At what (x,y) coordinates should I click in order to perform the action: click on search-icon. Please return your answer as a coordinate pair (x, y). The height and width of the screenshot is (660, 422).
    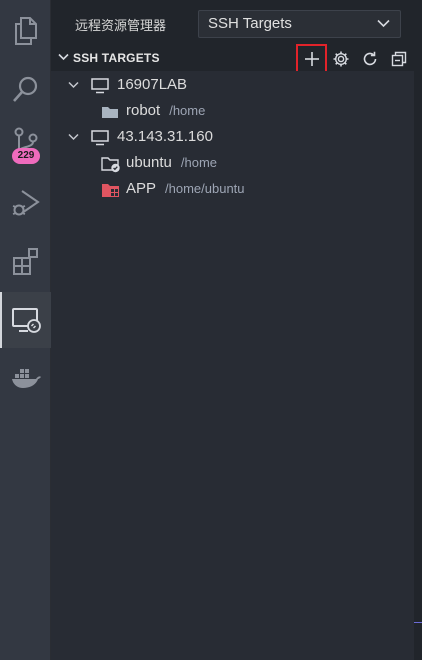
    Looking at the image, I should click on (24, 89).